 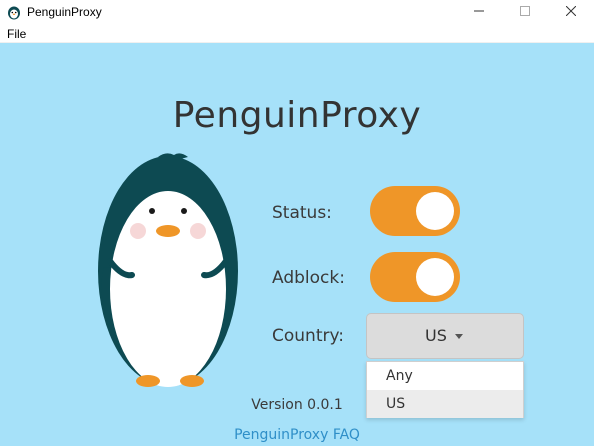 I want to click on faq-link: PenguinProxy FAQ, so click(x=297, y=435).